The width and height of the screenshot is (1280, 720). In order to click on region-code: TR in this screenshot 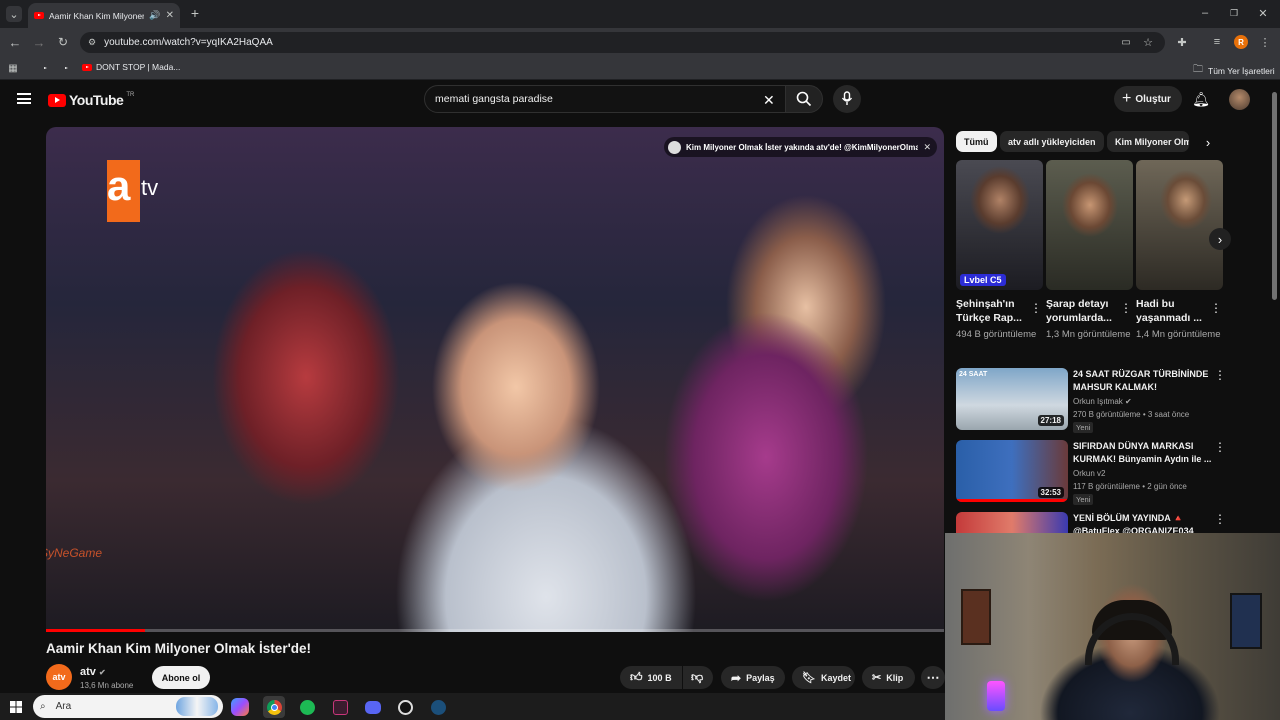, I will do `click(130, 95)`.